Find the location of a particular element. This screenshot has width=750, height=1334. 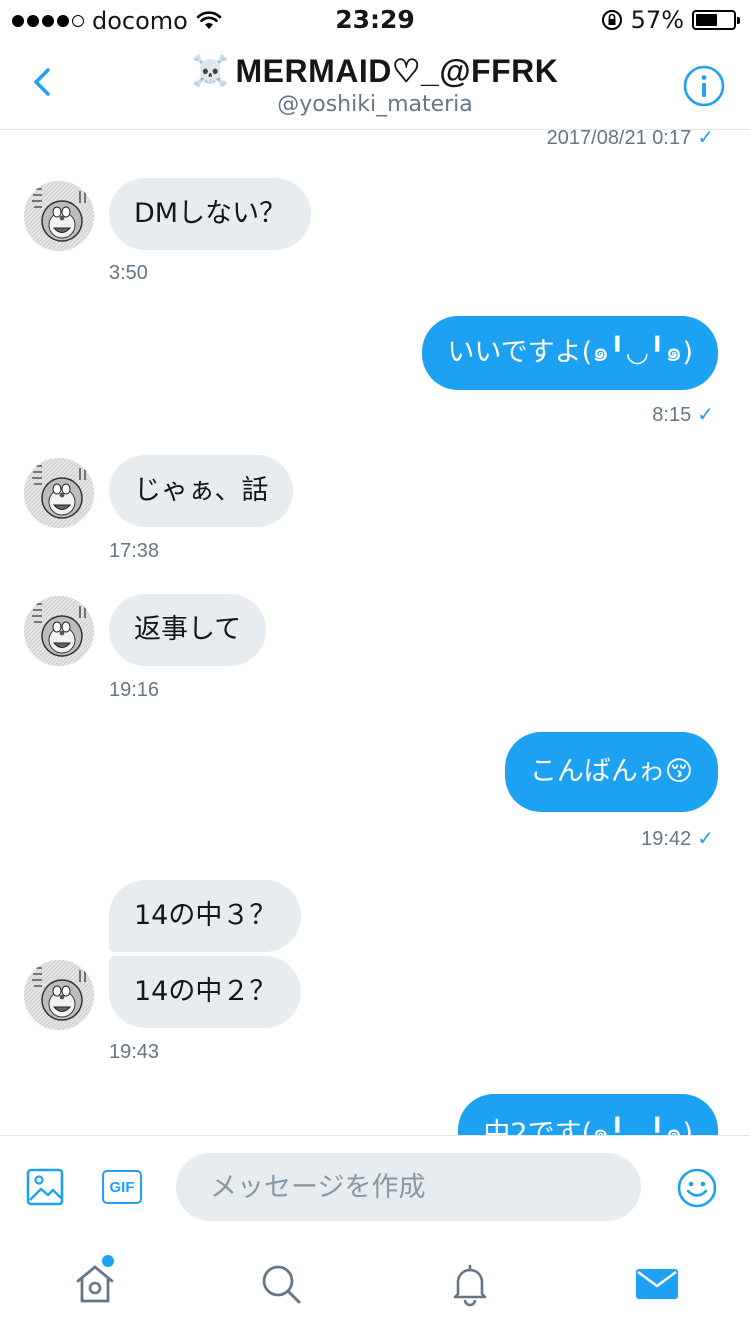

message-time: 8:15 ✓ is located at coordinates (683, 415).